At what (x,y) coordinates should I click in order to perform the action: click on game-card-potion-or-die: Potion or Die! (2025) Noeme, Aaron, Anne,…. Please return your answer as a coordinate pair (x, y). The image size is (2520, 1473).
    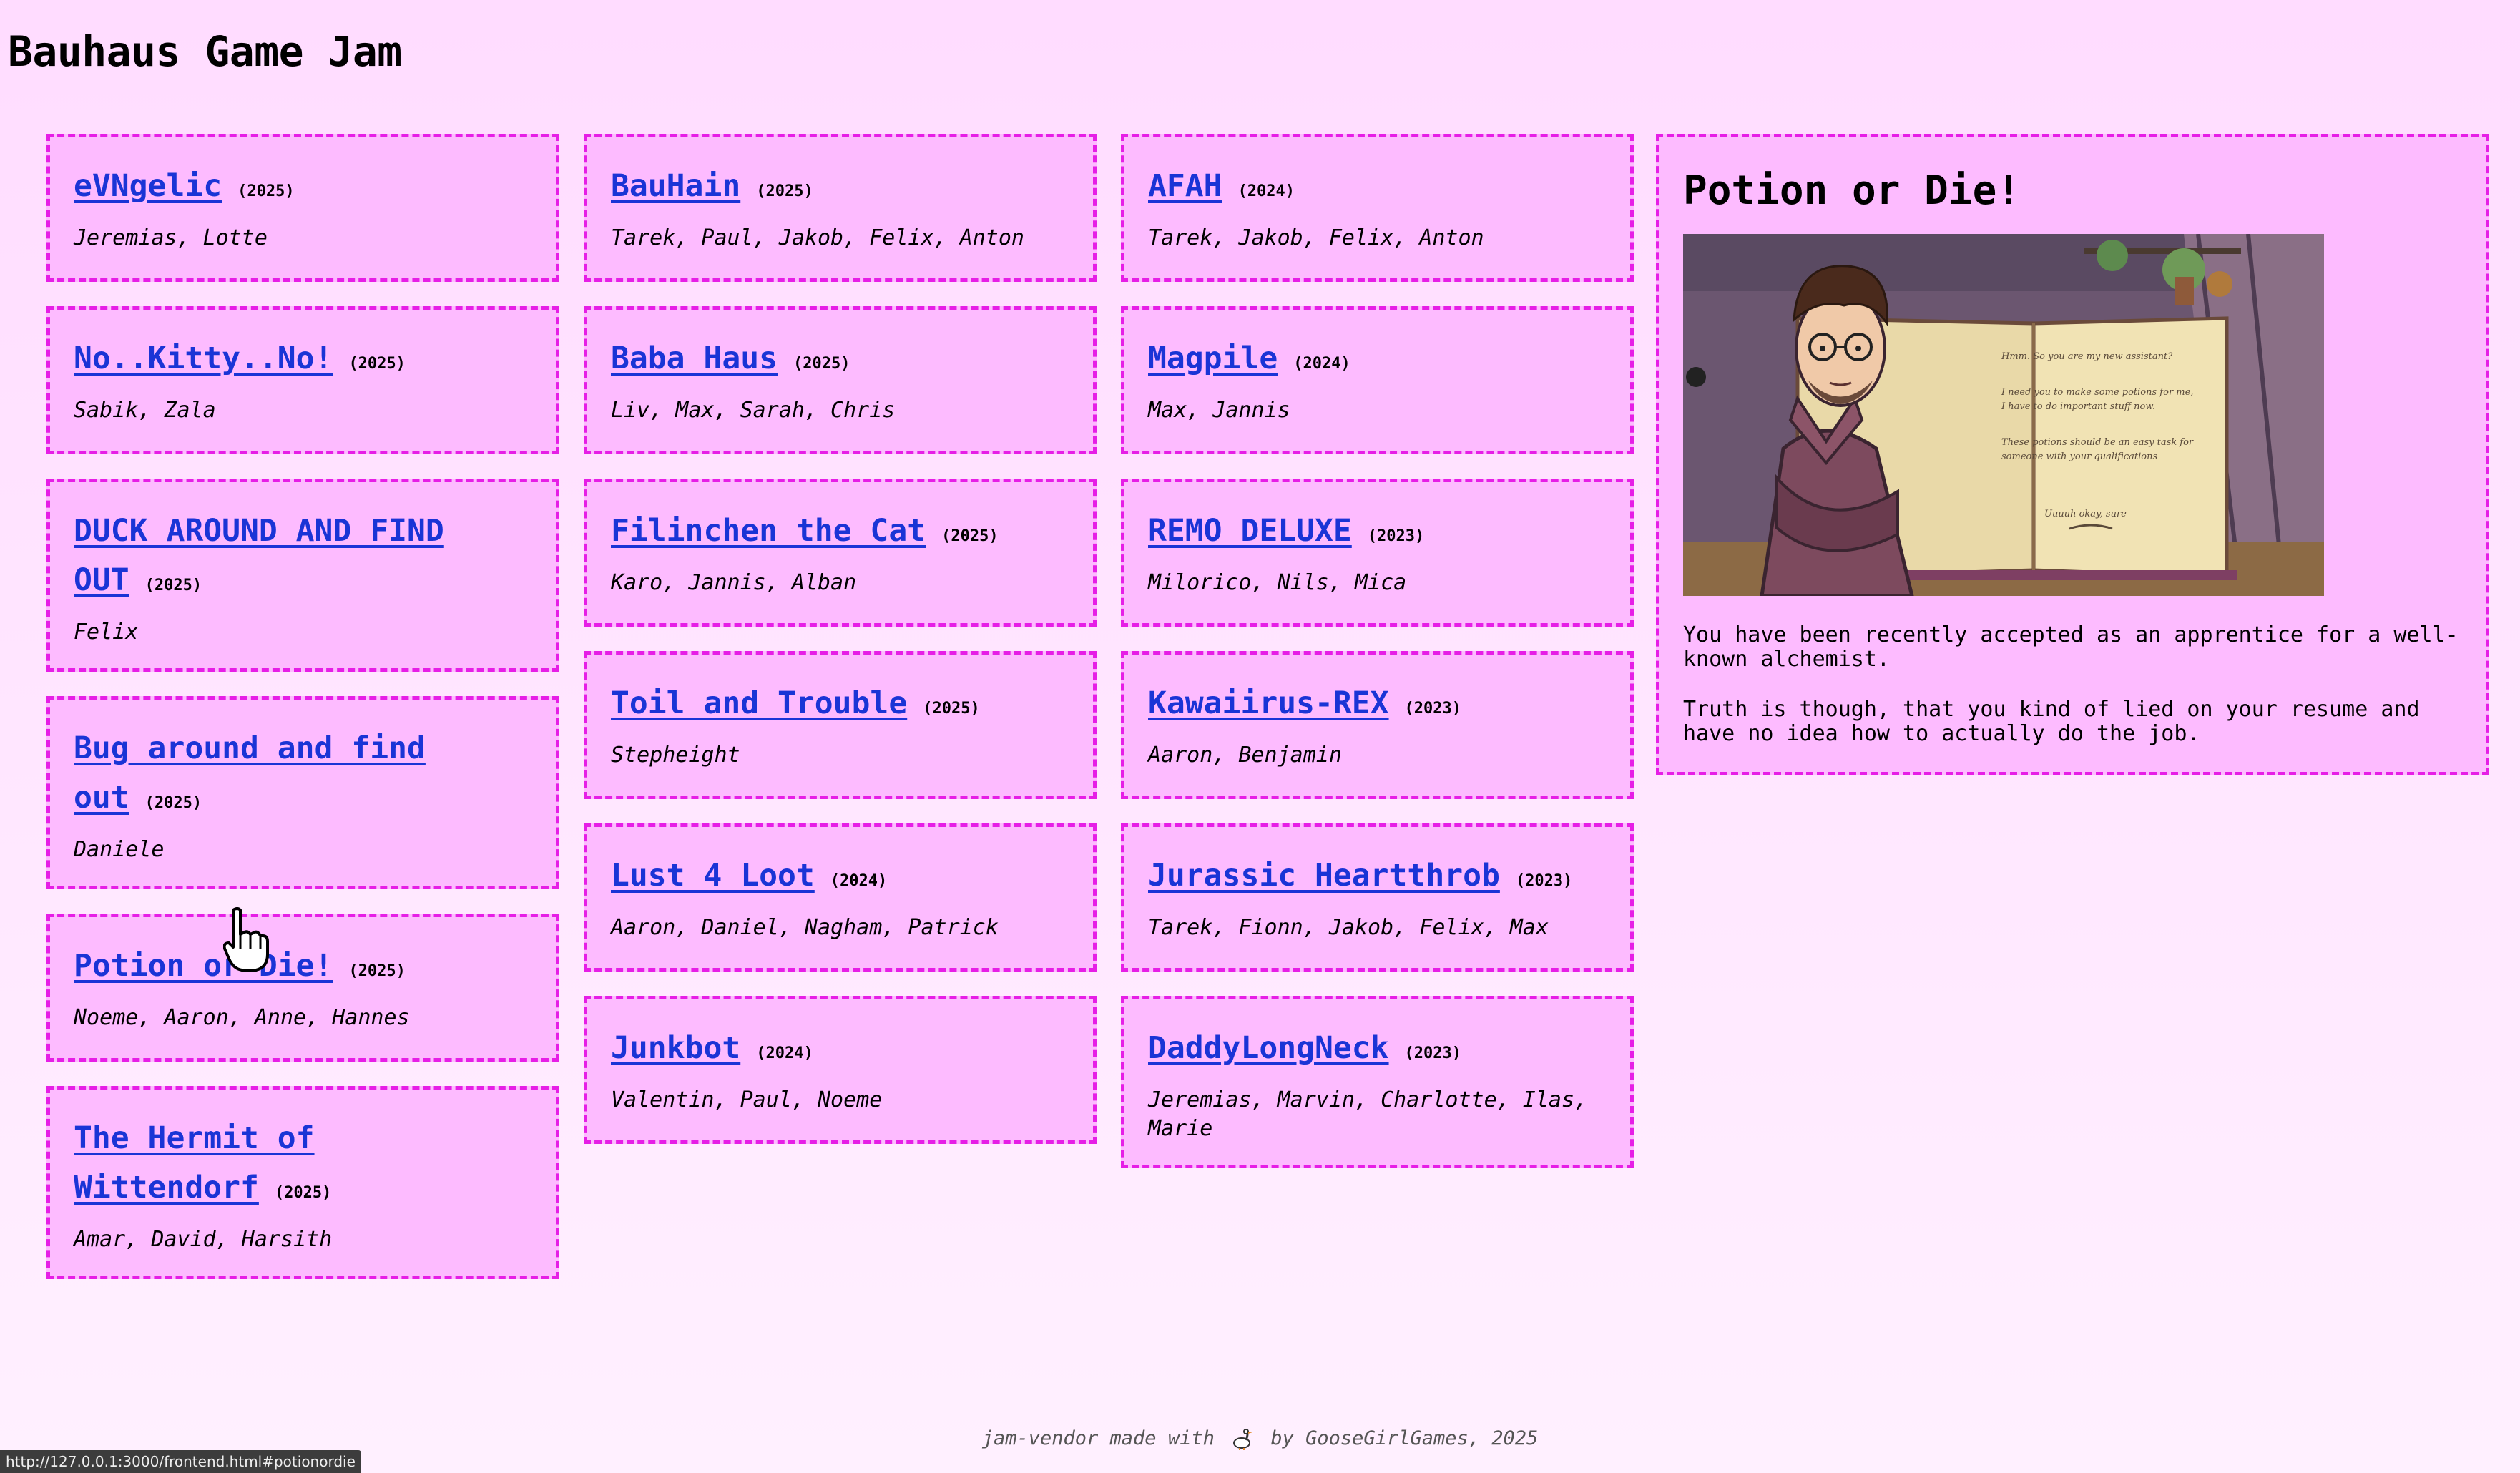
    Looking at the image, I should click on (302, 988).